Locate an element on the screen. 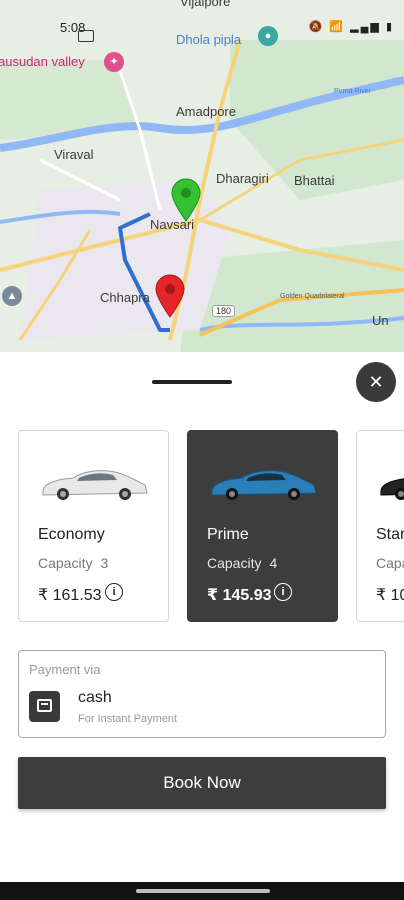 The width and height of the screenshot is (404, 900). payment-method: cash is located at coordinates (95, 697).